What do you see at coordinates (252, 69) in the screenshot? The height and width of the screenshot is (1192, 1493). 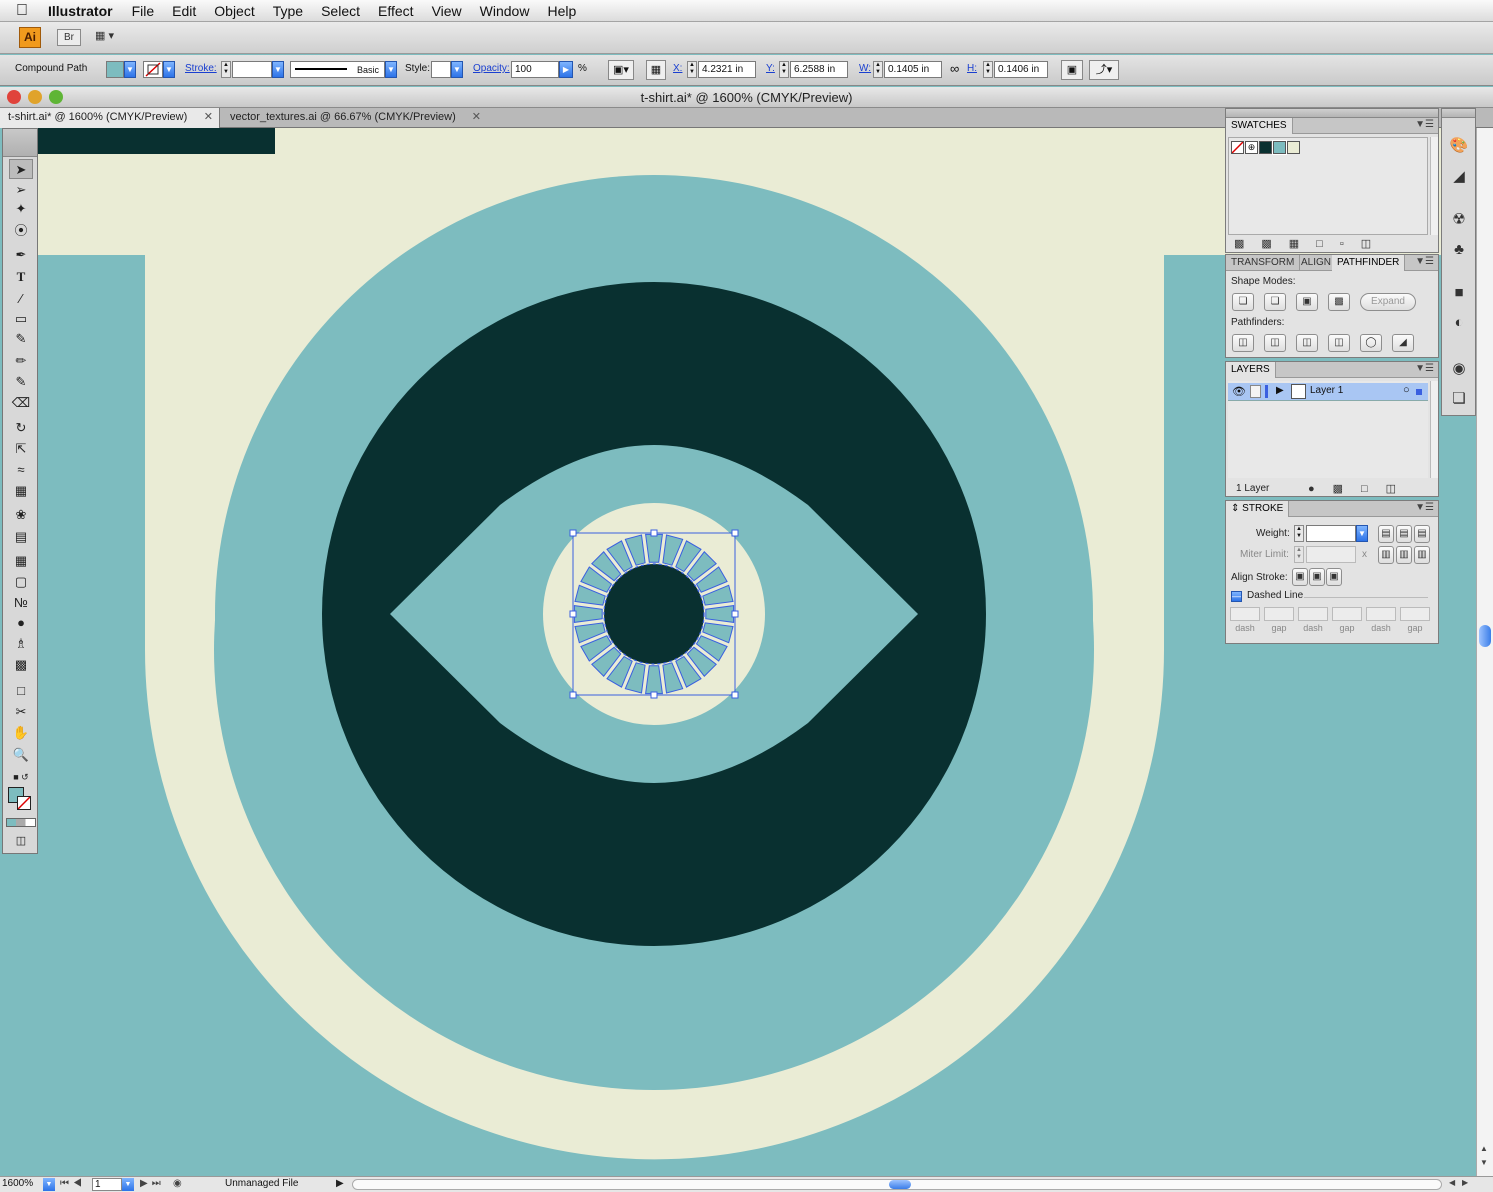 I see `stroke-weight-field` at bounding box center [252, 69].